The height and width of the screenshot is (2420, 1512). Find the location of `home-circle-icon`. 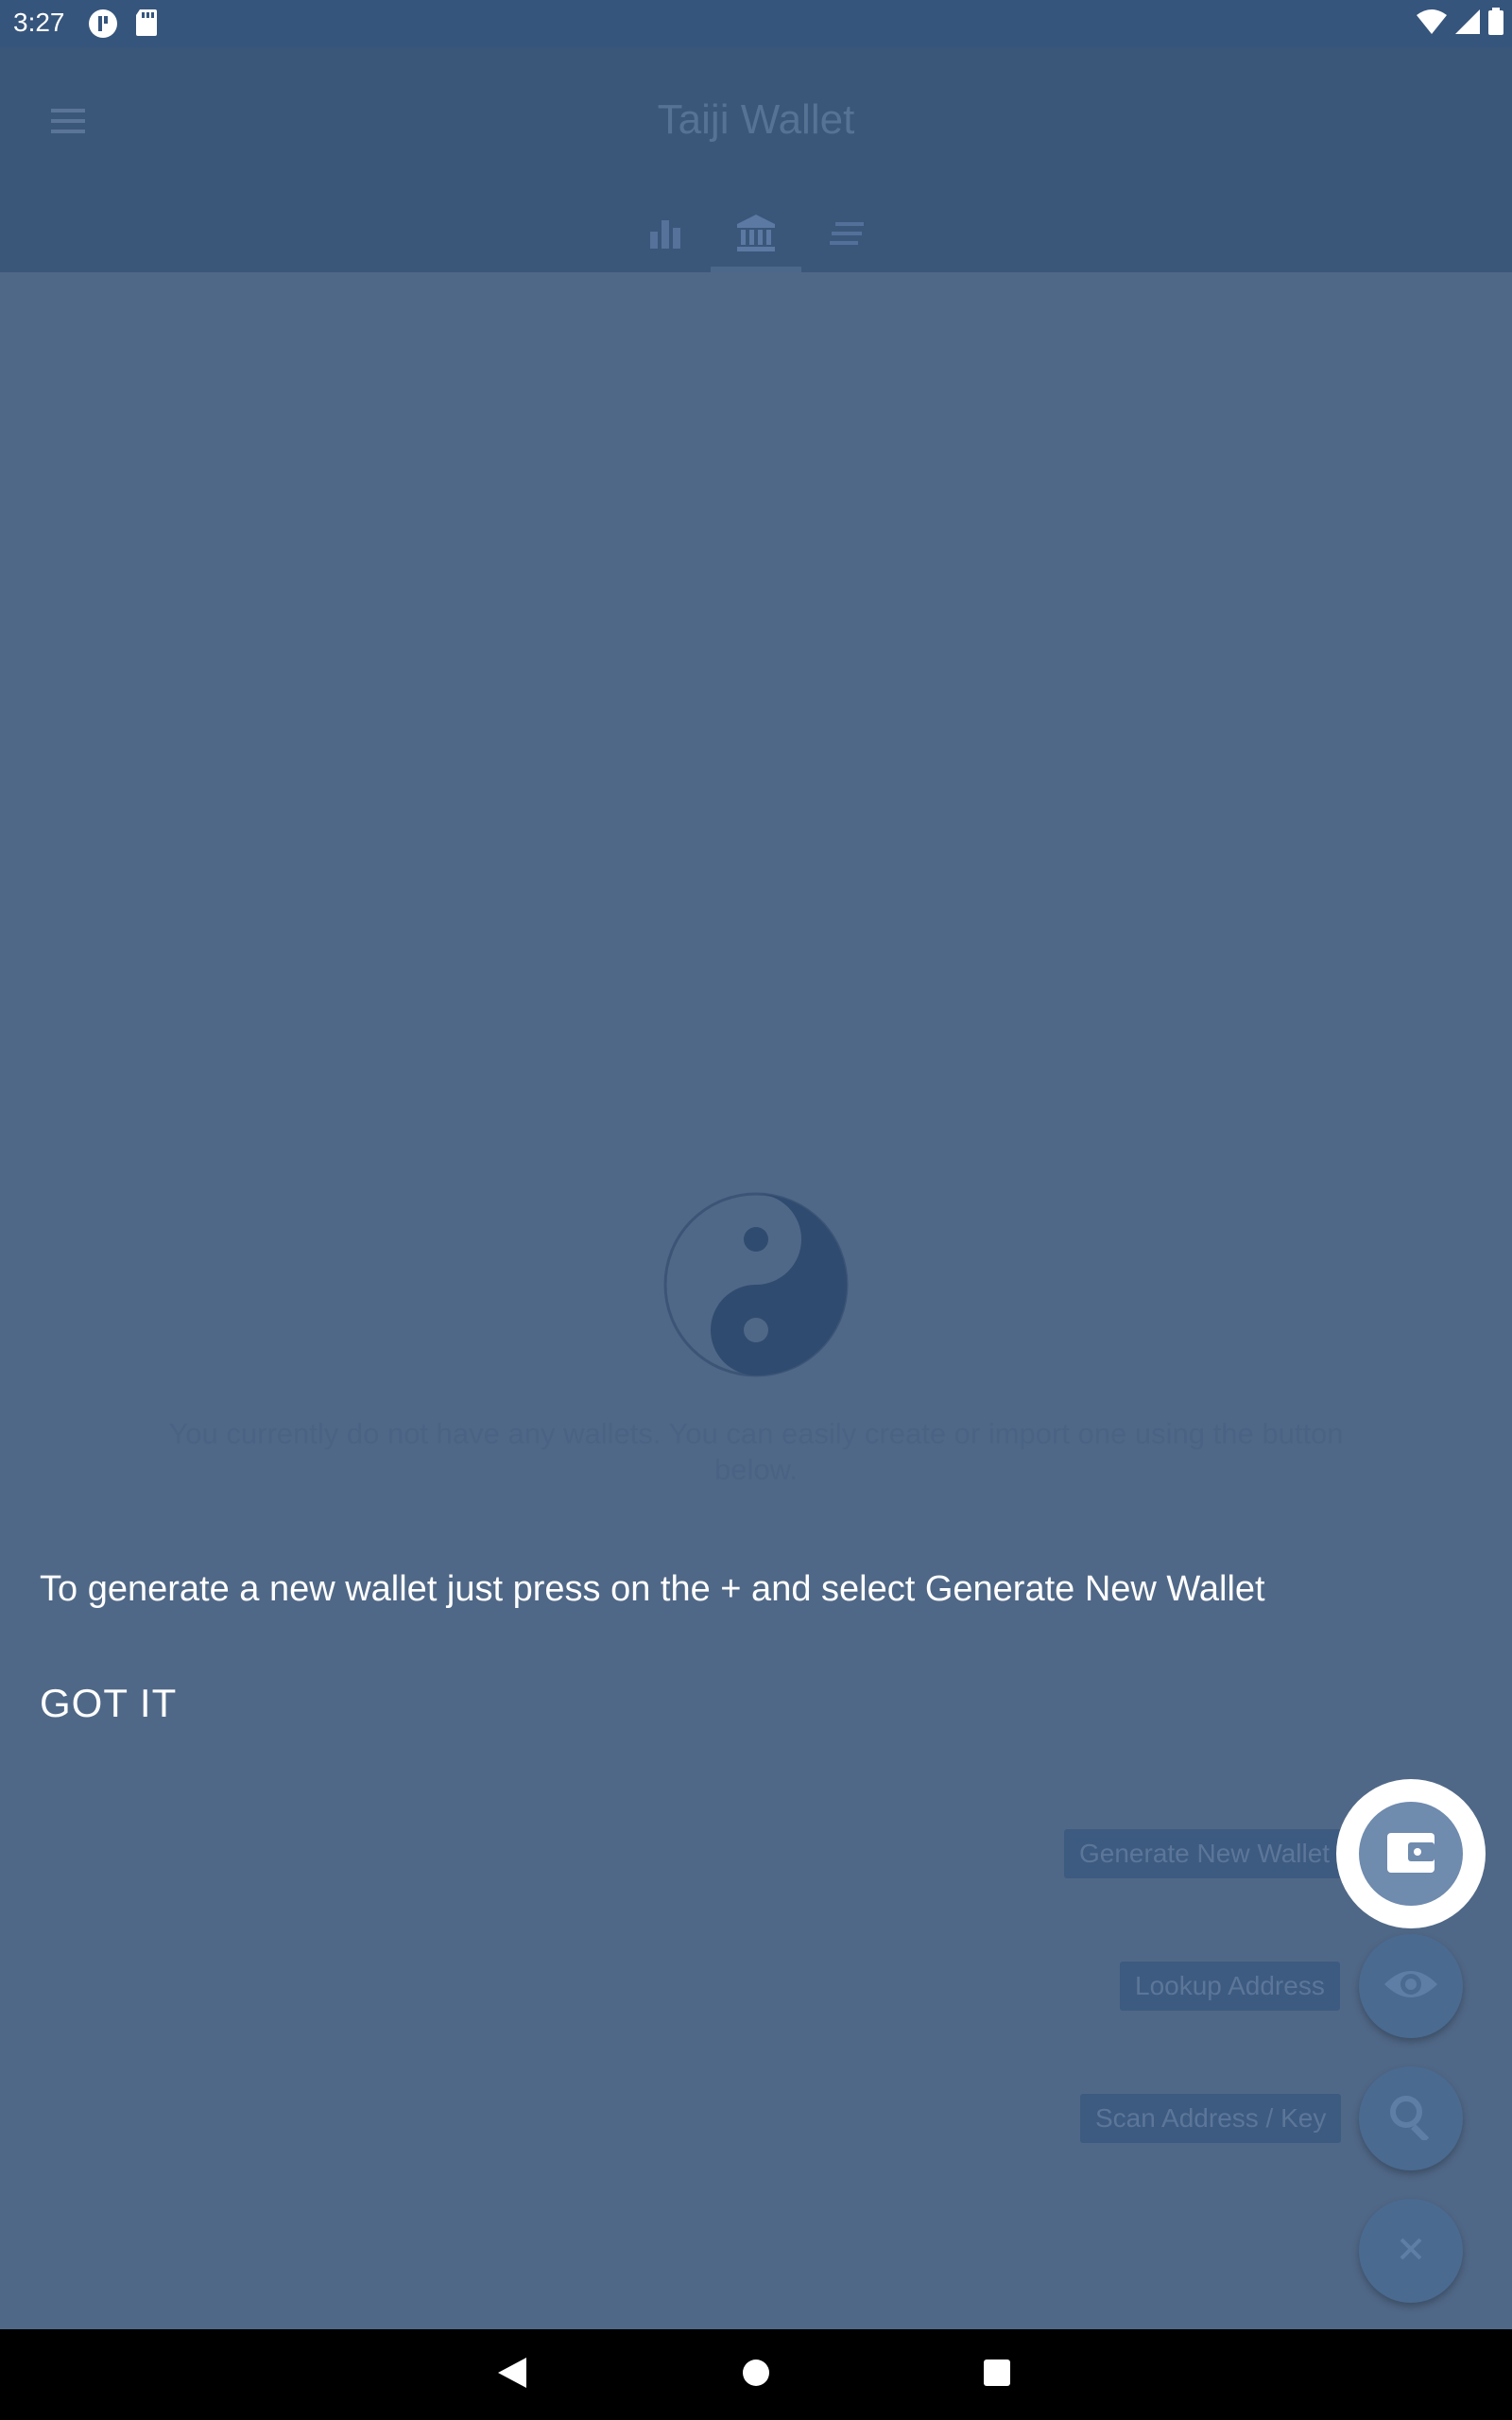

home-circle-icon is located at coordinates (756, 2375).